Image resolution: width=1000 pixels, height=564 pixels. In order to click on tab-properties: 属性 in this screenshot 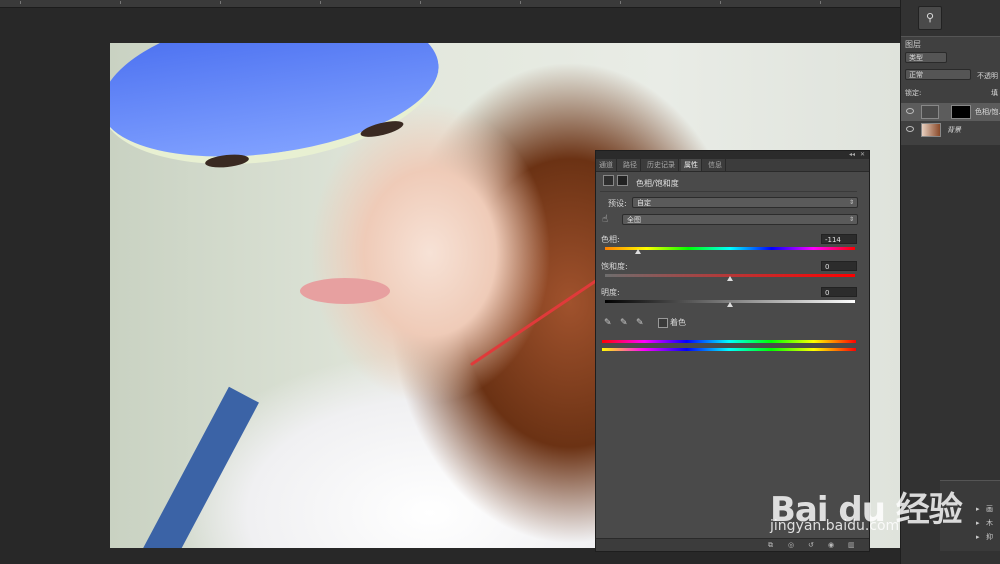, I will do `click(691, 165)`.